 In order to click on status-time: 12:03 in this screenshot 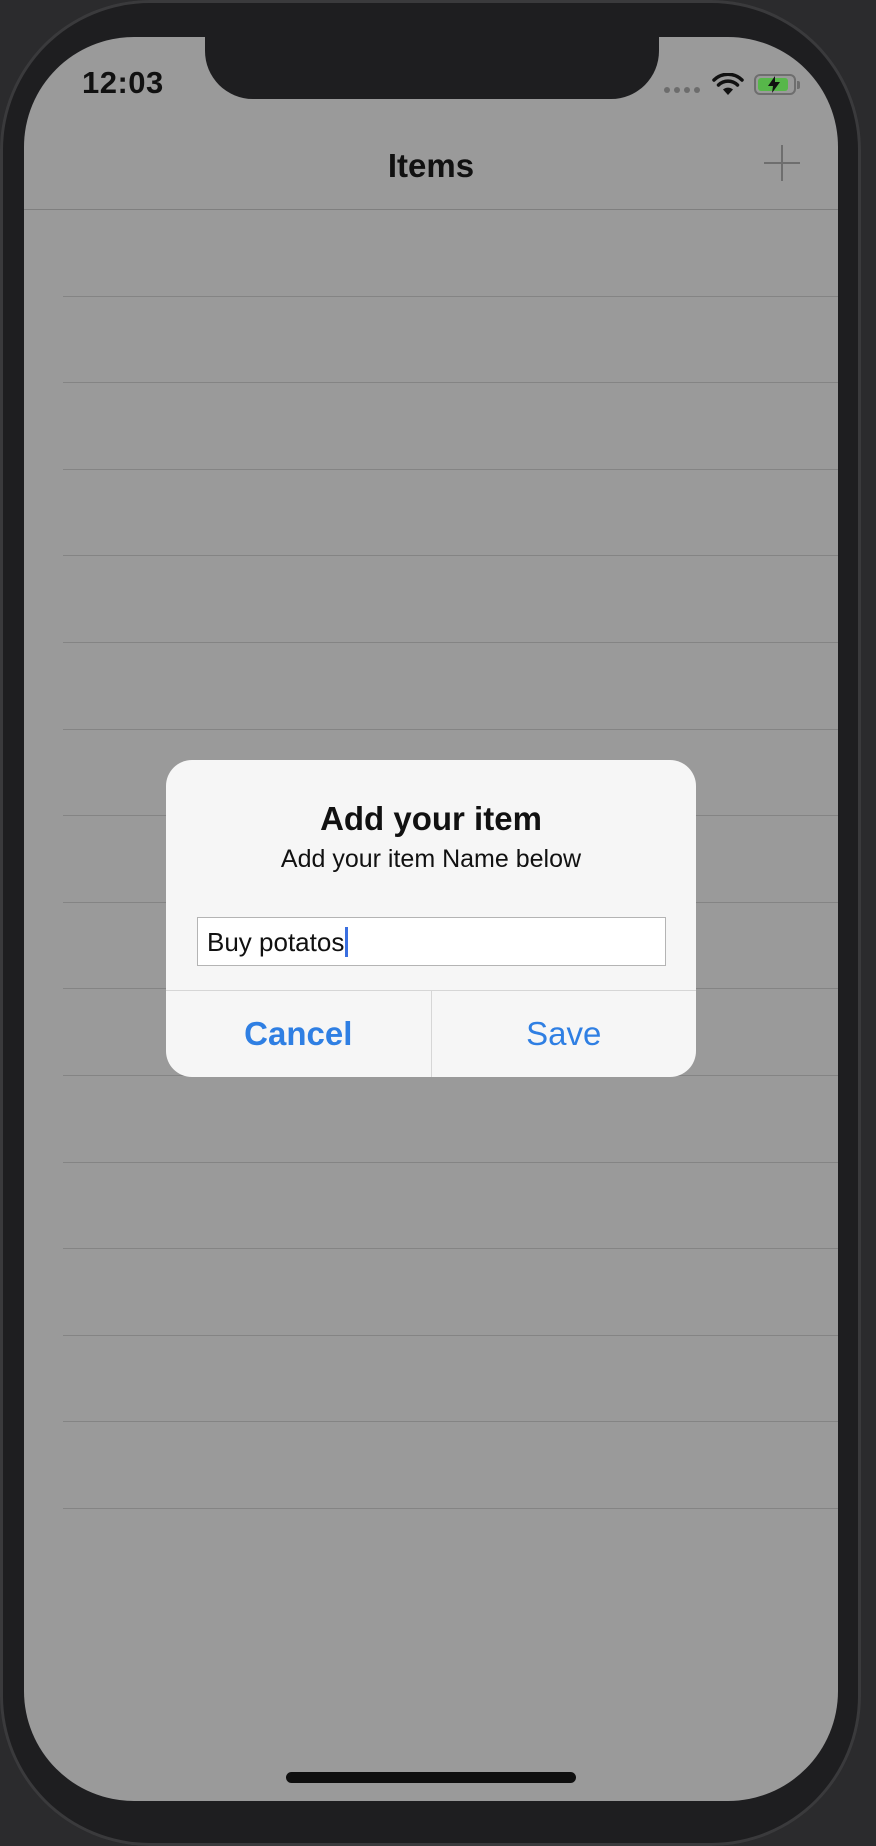, I will do `click(123, 82)`.